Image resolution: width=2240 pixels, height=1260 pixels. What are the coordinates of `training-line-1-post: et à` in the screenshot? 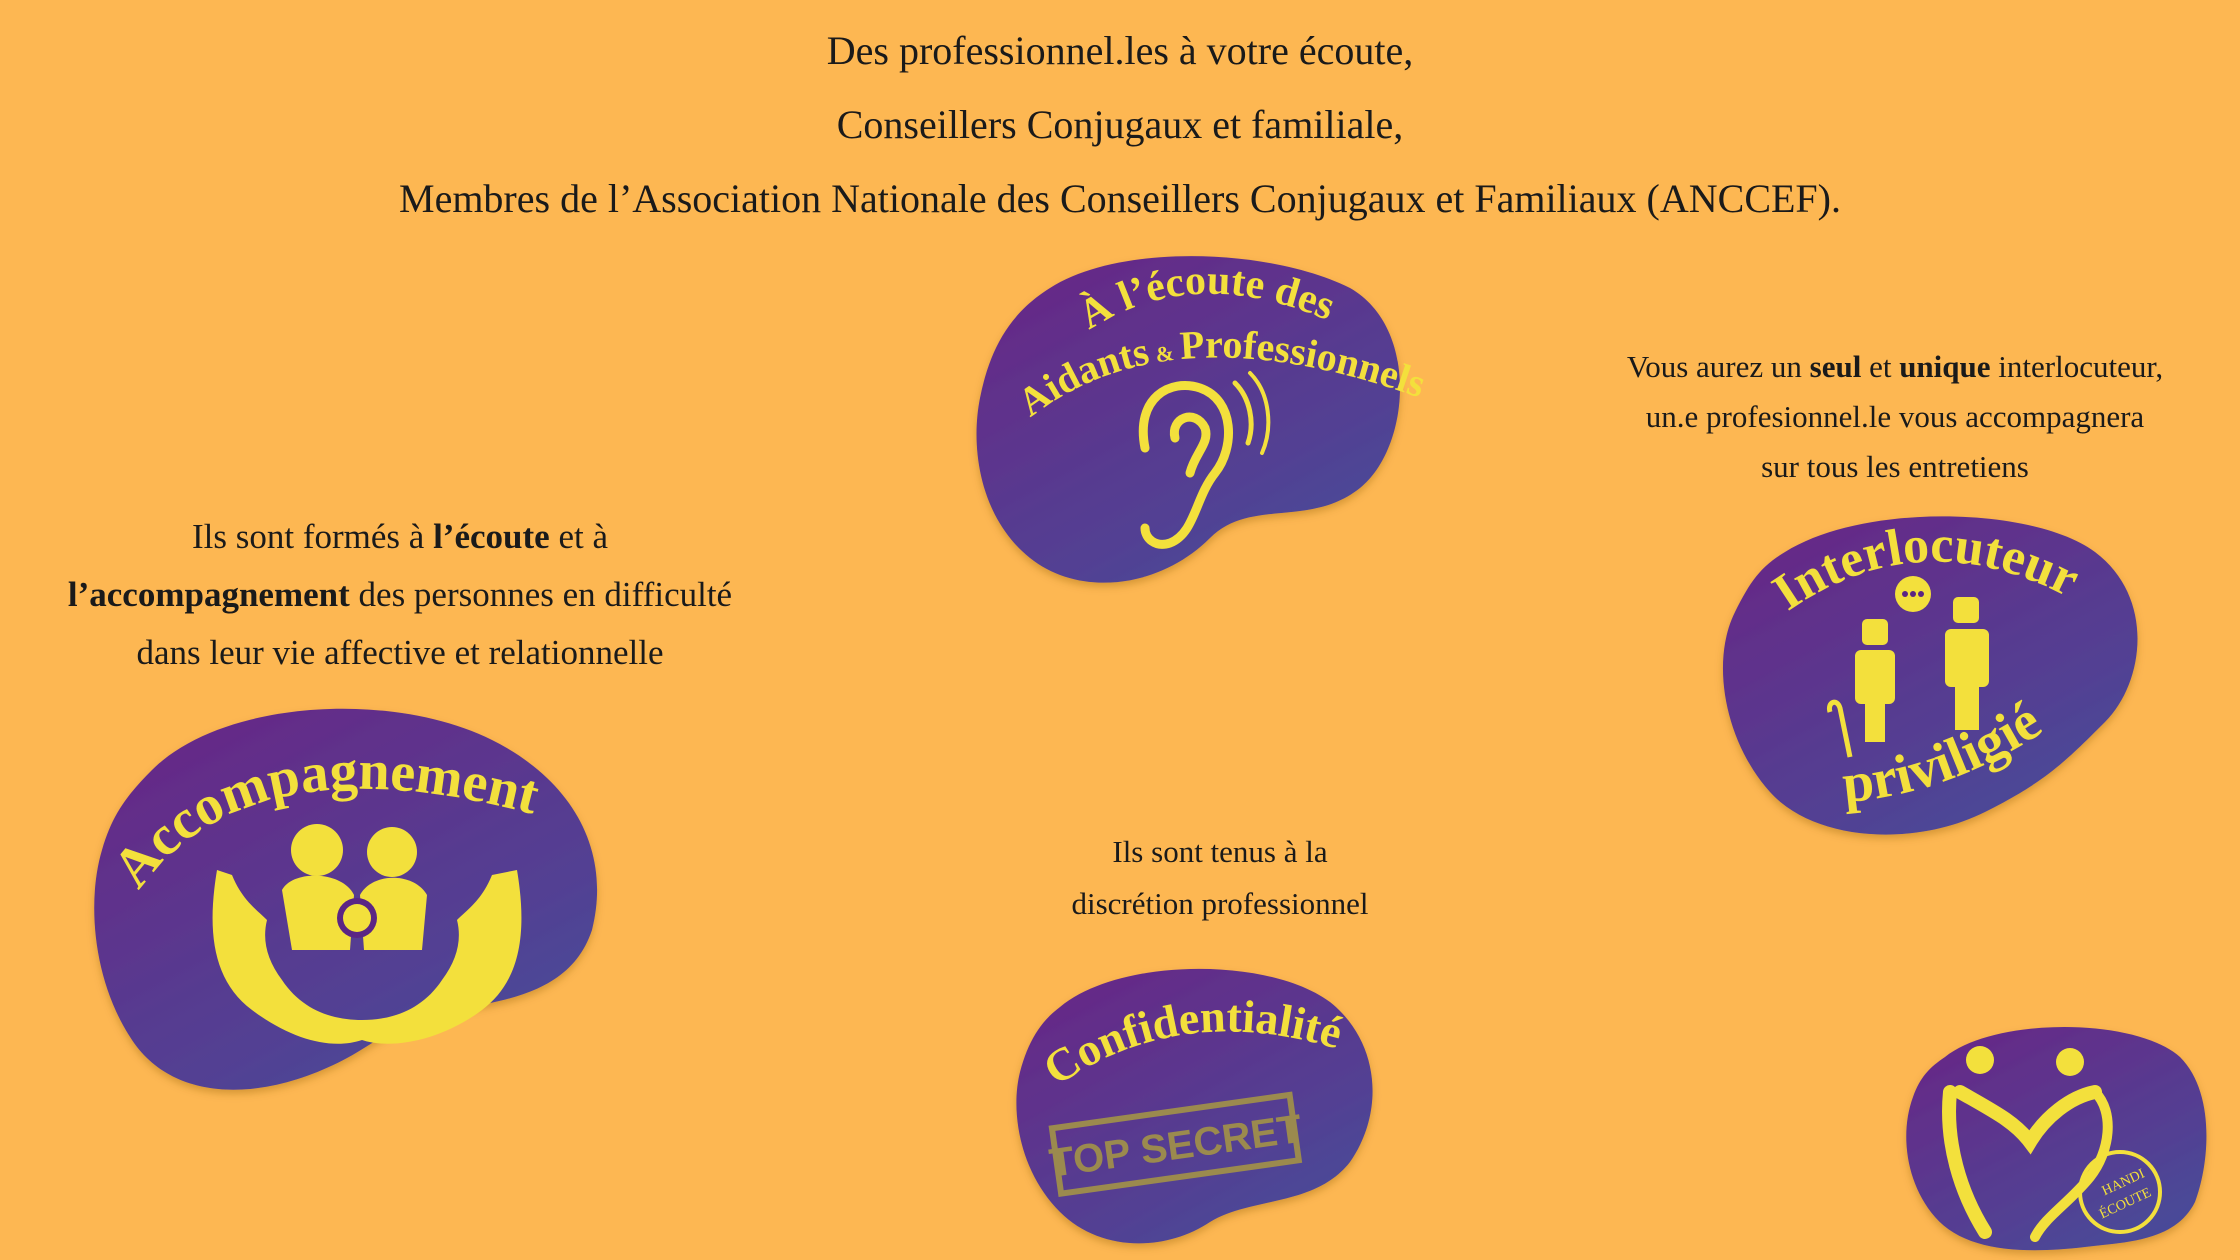 It's located at (578, 536).